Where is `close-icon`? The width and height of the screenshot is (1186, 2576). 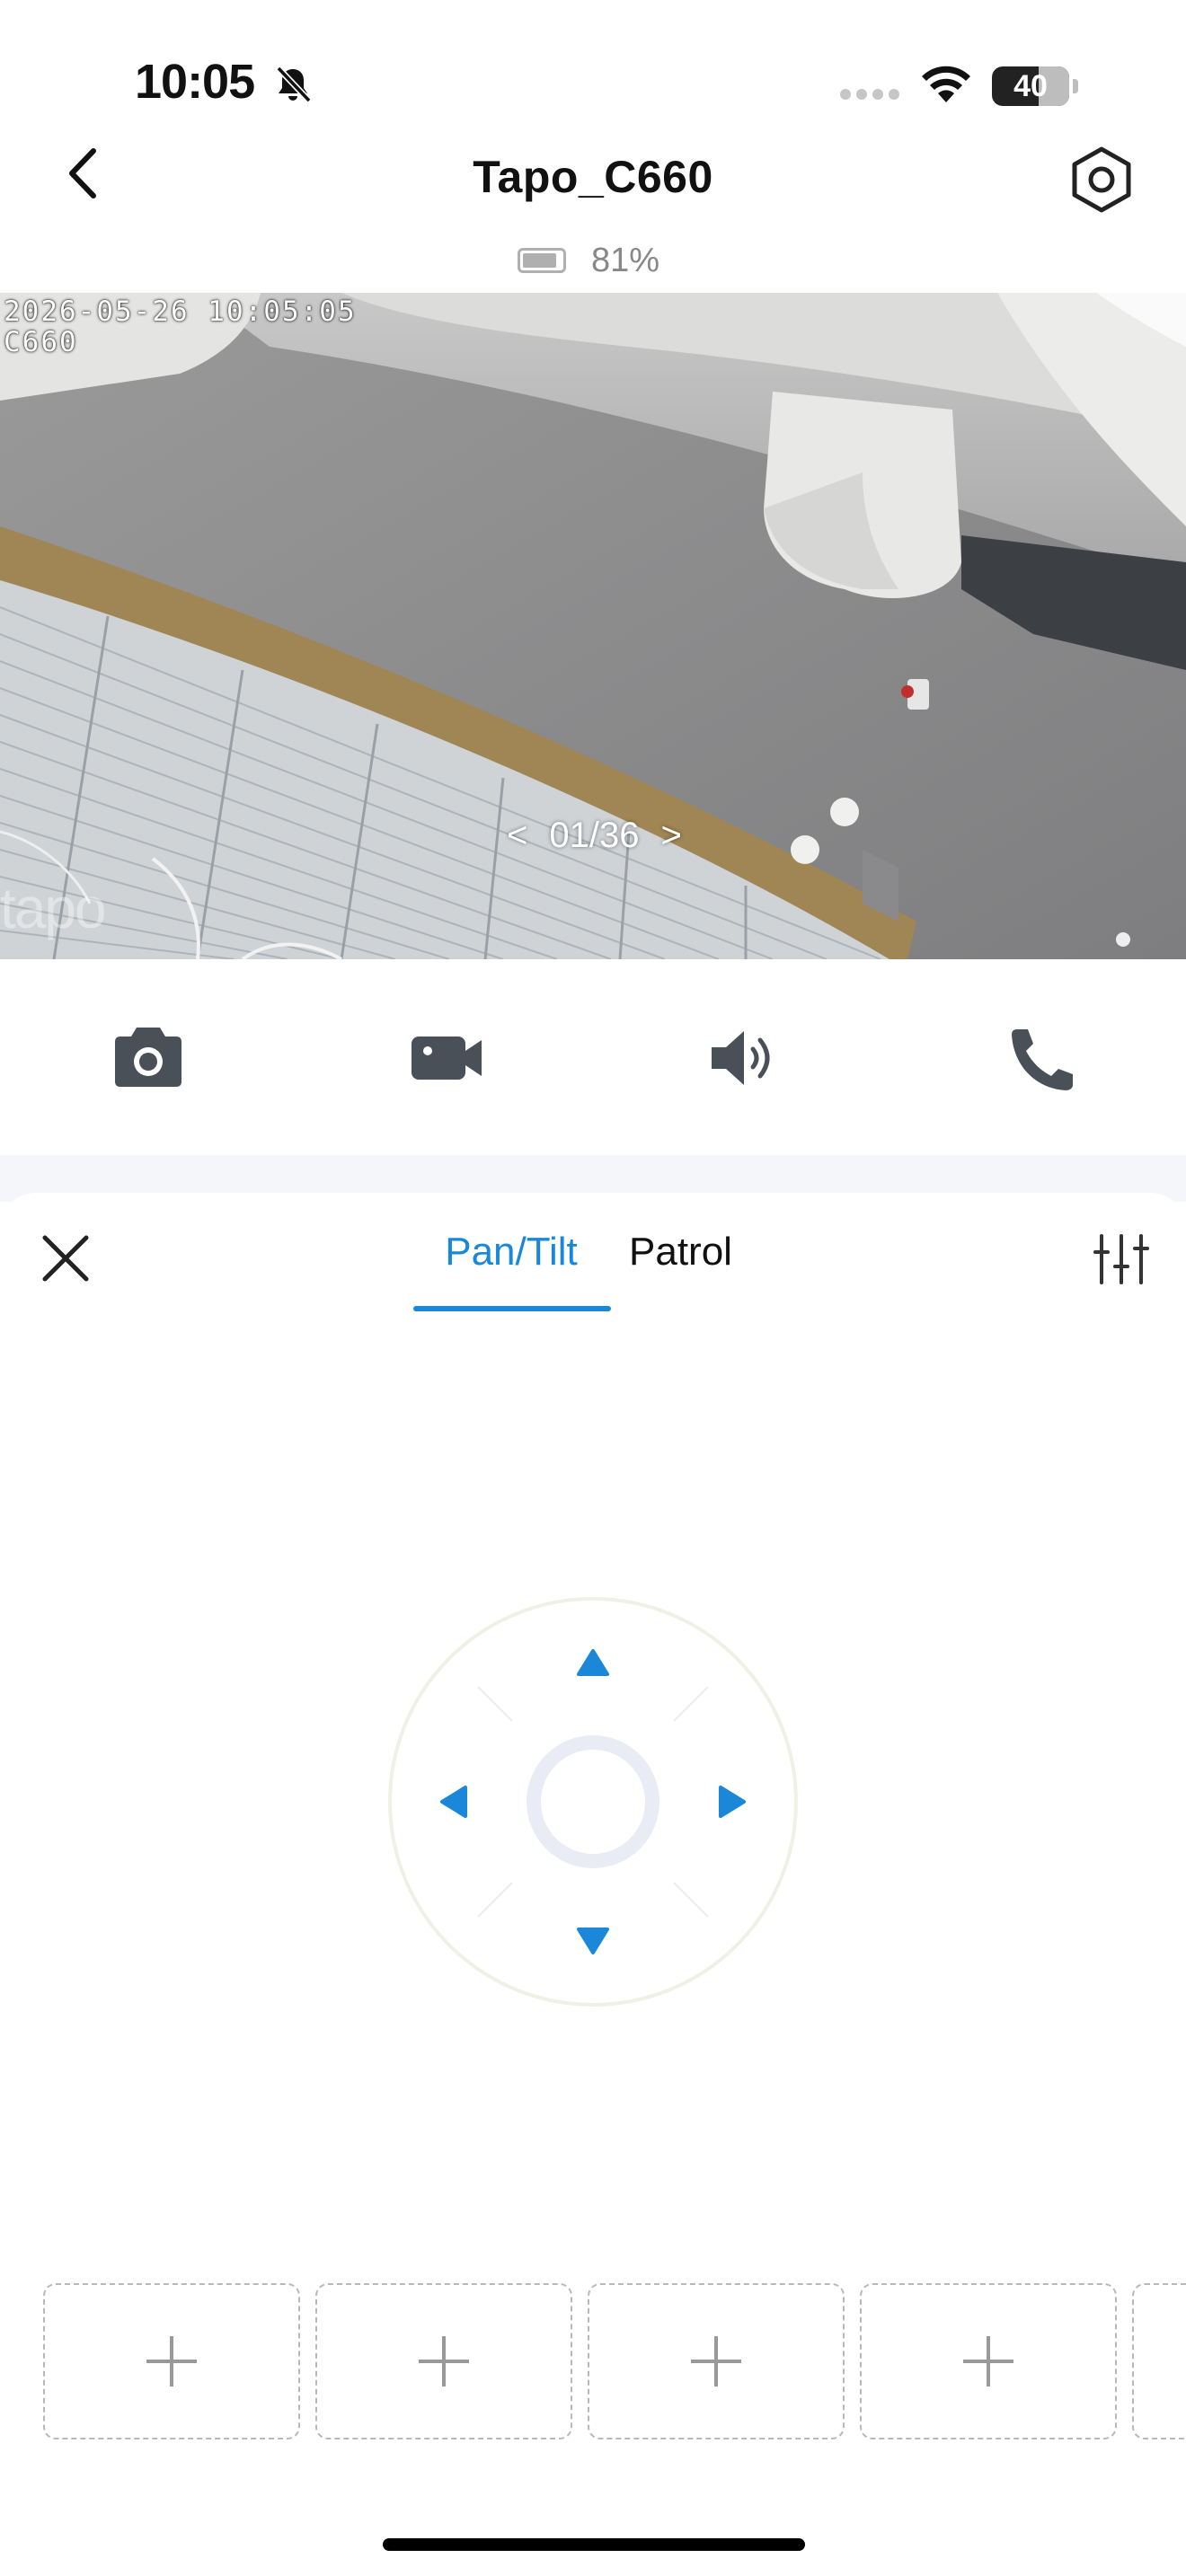
close-icon is located at coordinates (65, 1258).